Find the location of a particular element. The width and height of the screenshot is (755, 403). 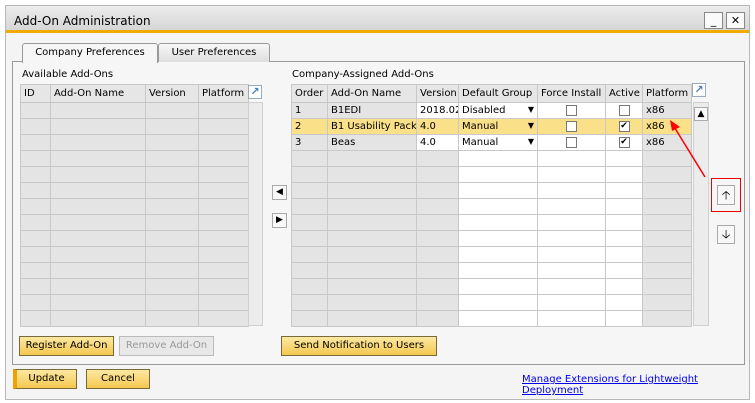

move-down-button: 🡣 is located at coordinates (726, 234).